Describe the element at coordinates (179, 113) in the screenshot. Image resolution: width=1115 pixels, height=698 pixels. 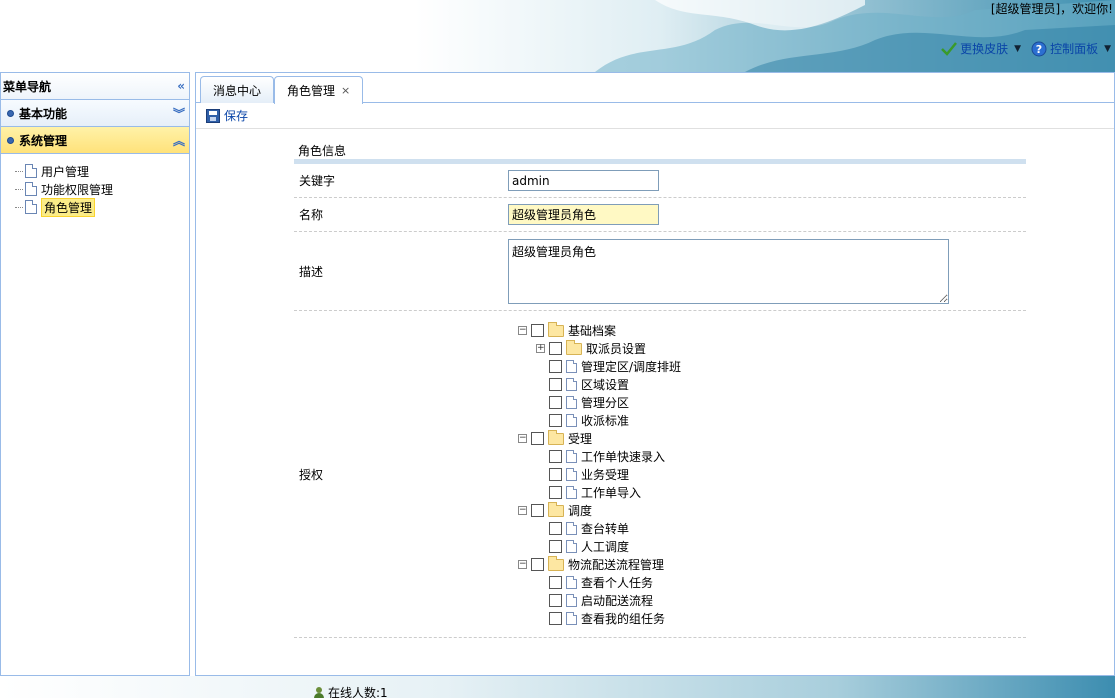
I see `expand-down-icon: ︾` at that location.